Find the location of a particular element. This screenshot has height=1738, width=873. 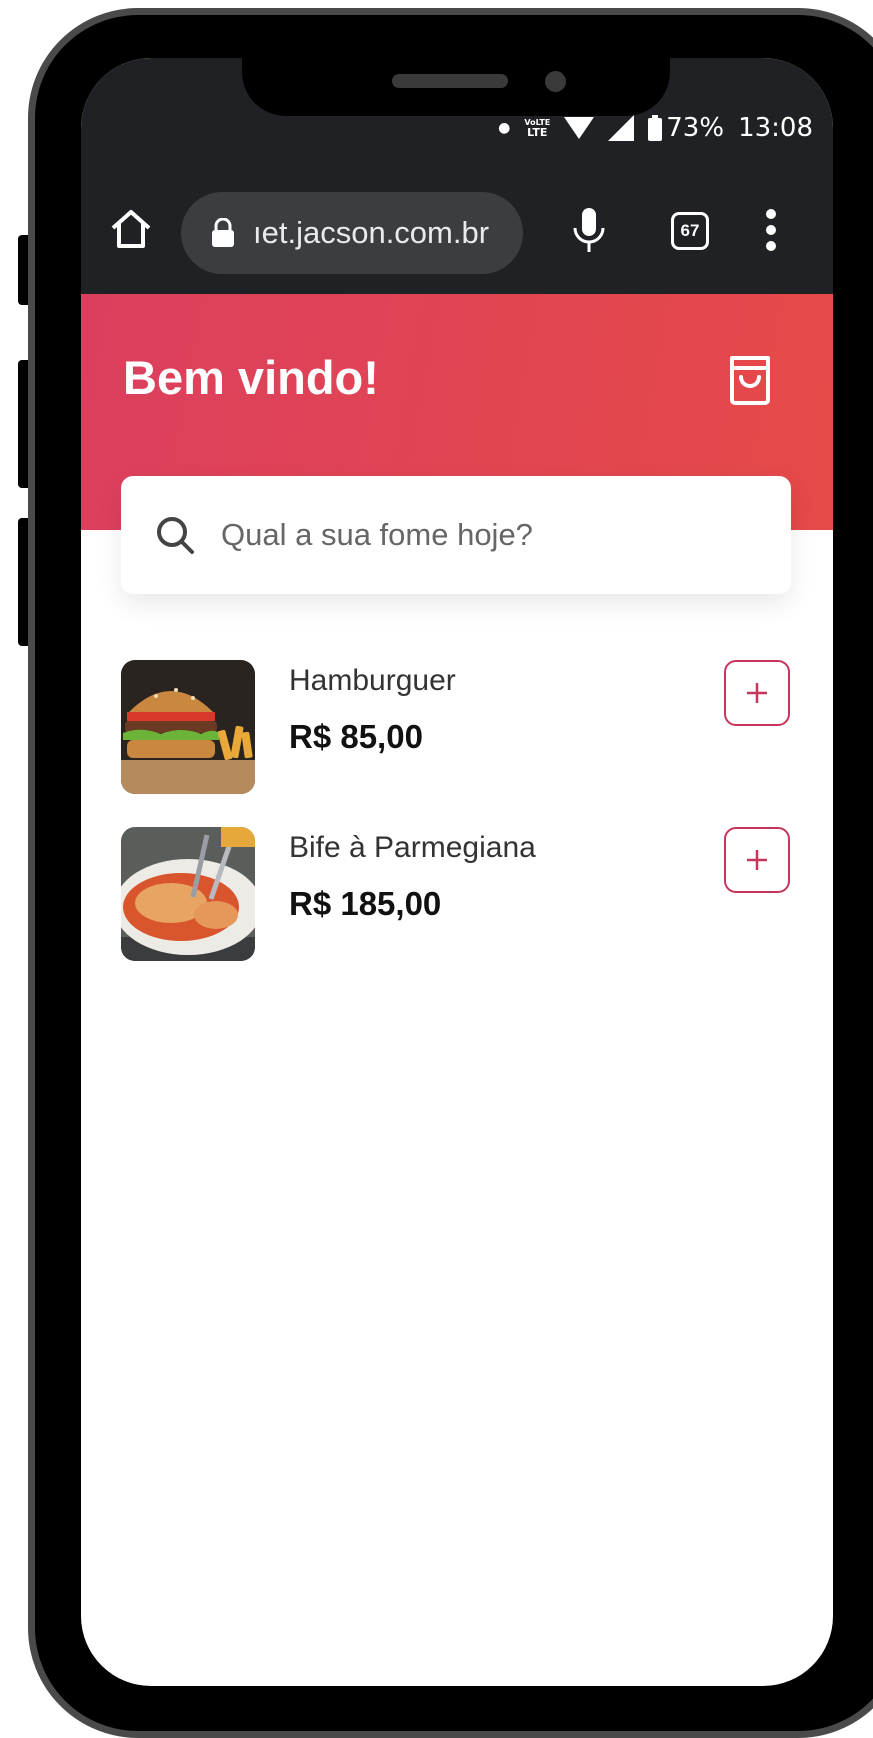

parmigiana-image is located at coordinates (188, 894).